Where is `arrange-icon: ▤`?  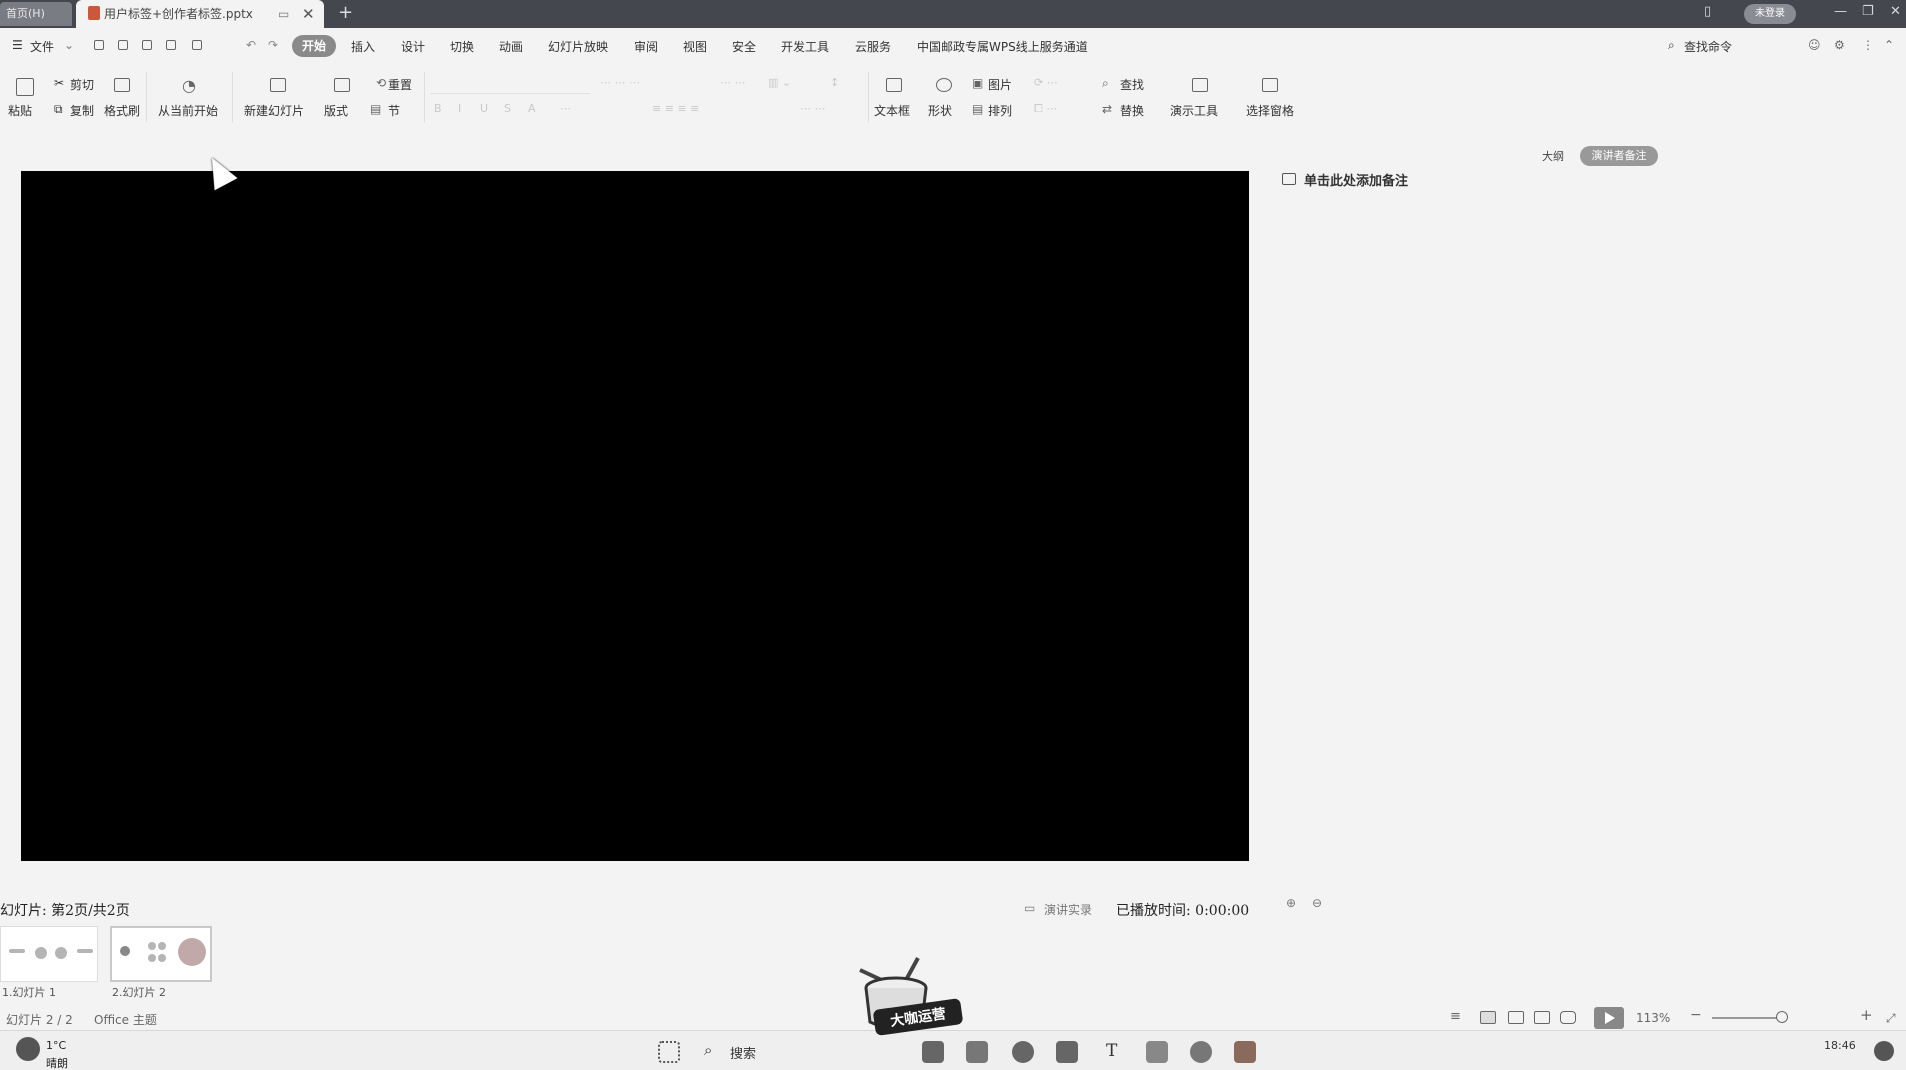 arrange-icon: ▤ is located at coordinates (977, 109).